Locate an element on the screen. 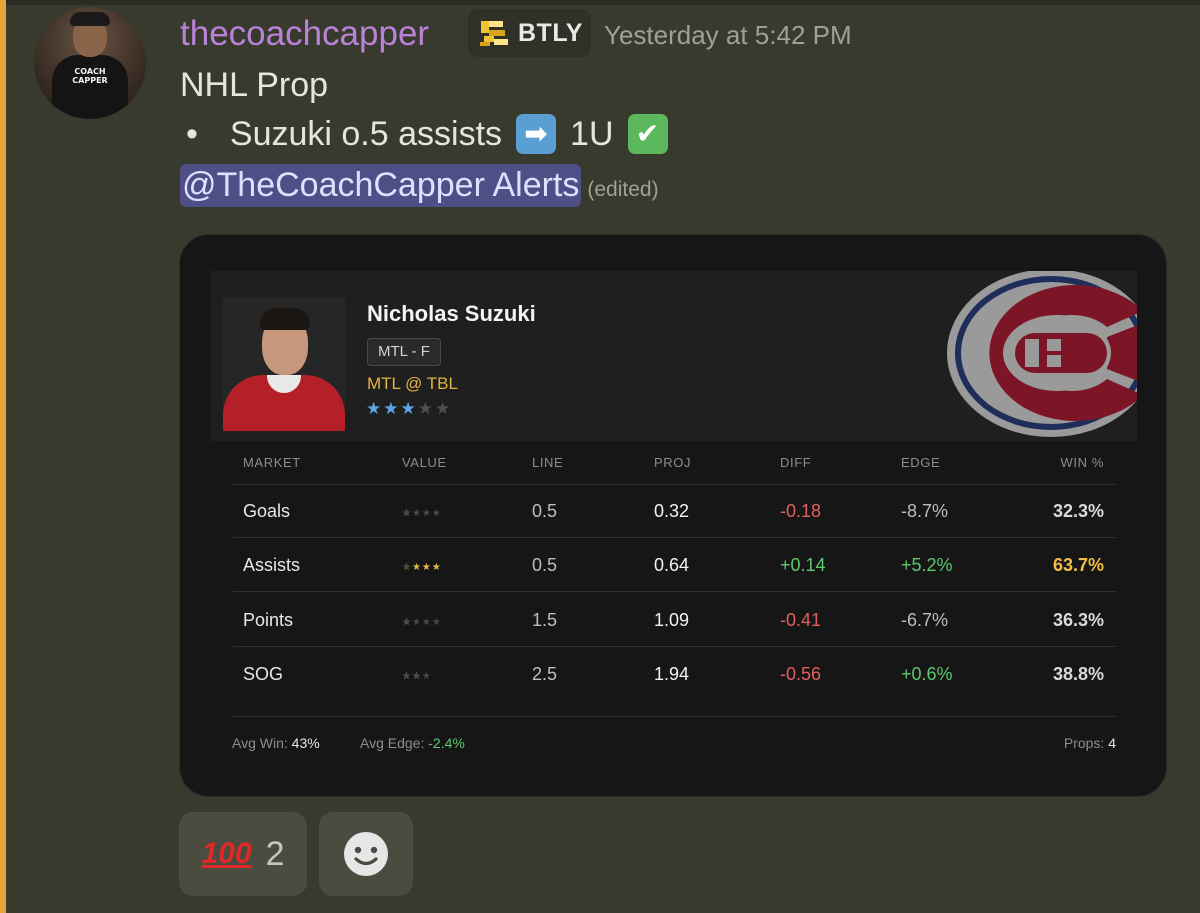 The width and height of the screenshot is (1200, 913). avatar: COACH CAPPER is located at coordinates (90, 63).